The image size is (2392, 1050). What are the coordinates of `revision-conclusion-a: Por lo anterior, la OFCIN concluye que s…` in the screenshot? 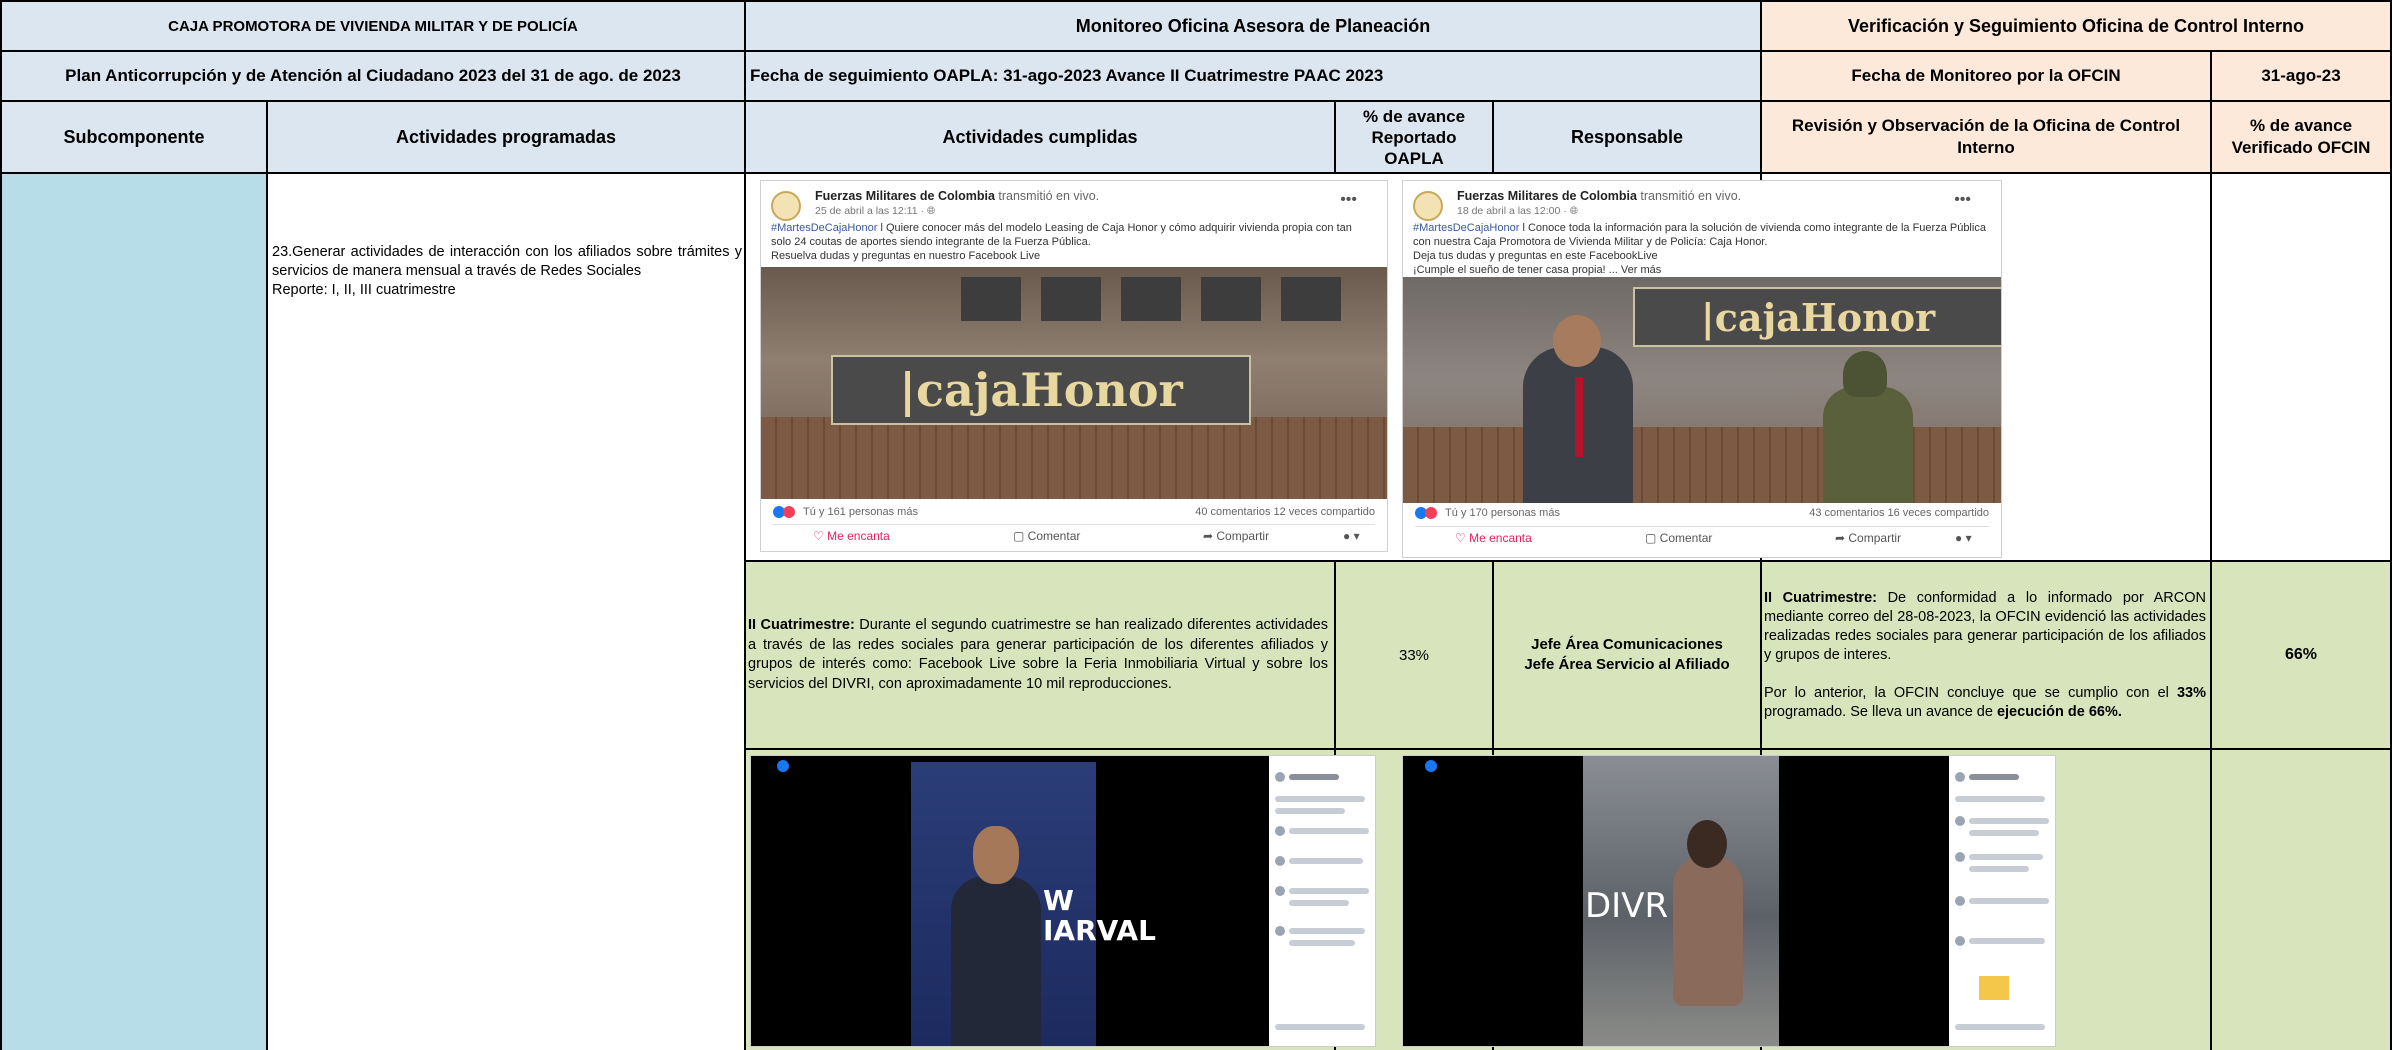 It's located at (1970, 692).